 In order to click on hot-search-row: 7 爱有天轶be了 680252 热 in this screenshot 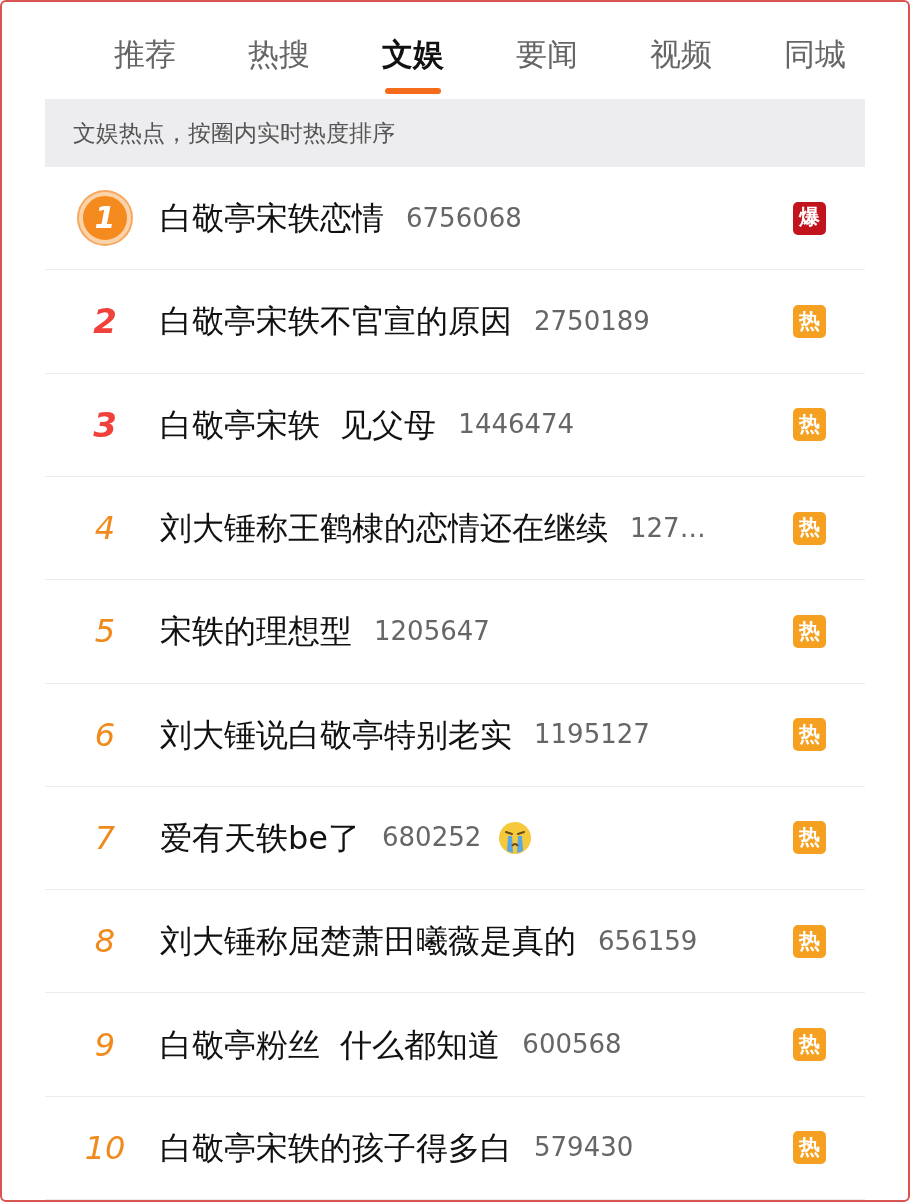, I will do `click(455, 838)`.